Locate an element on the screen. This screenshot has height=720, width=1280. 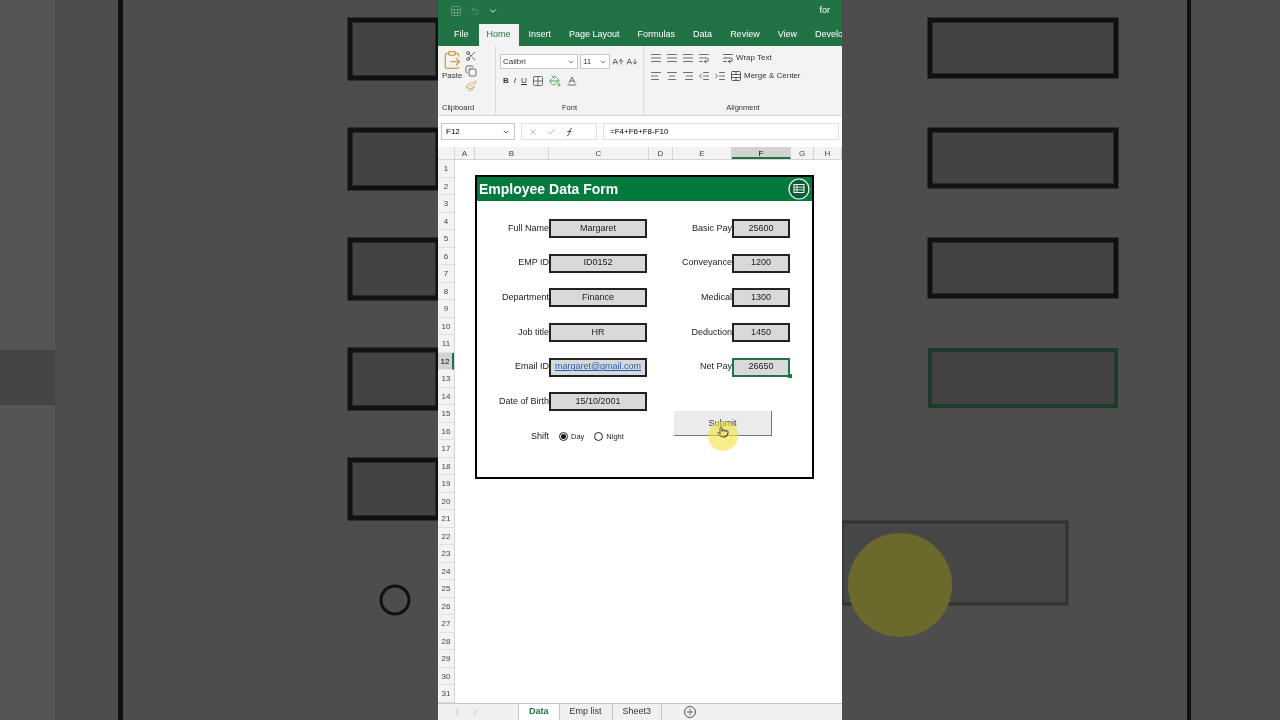
grow-font-icon is located at coordinates (618, 61).